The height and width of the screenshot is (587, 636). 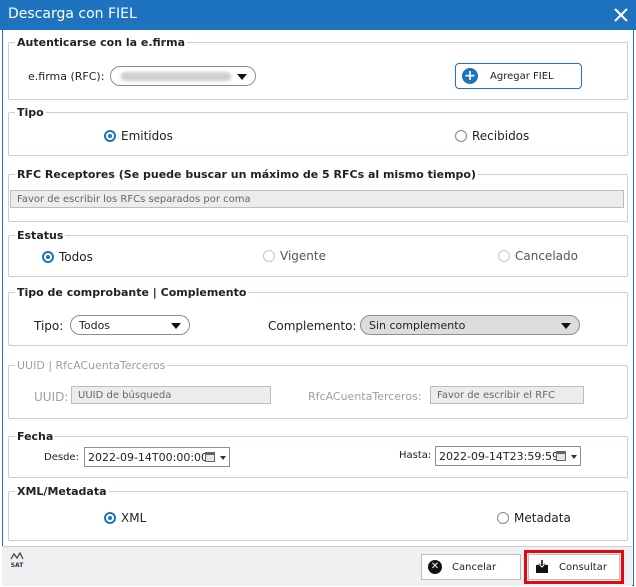 I want to click on download-icon, so click(x=542, y=567).